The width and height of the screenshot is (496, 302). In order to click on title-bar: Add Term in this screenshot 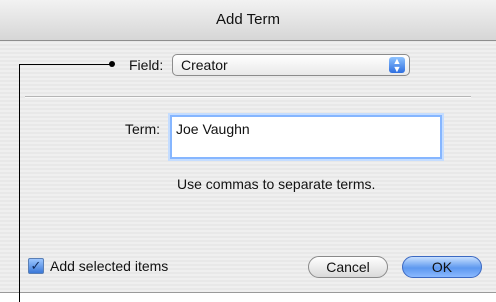, I will do `click(248, 20)`.